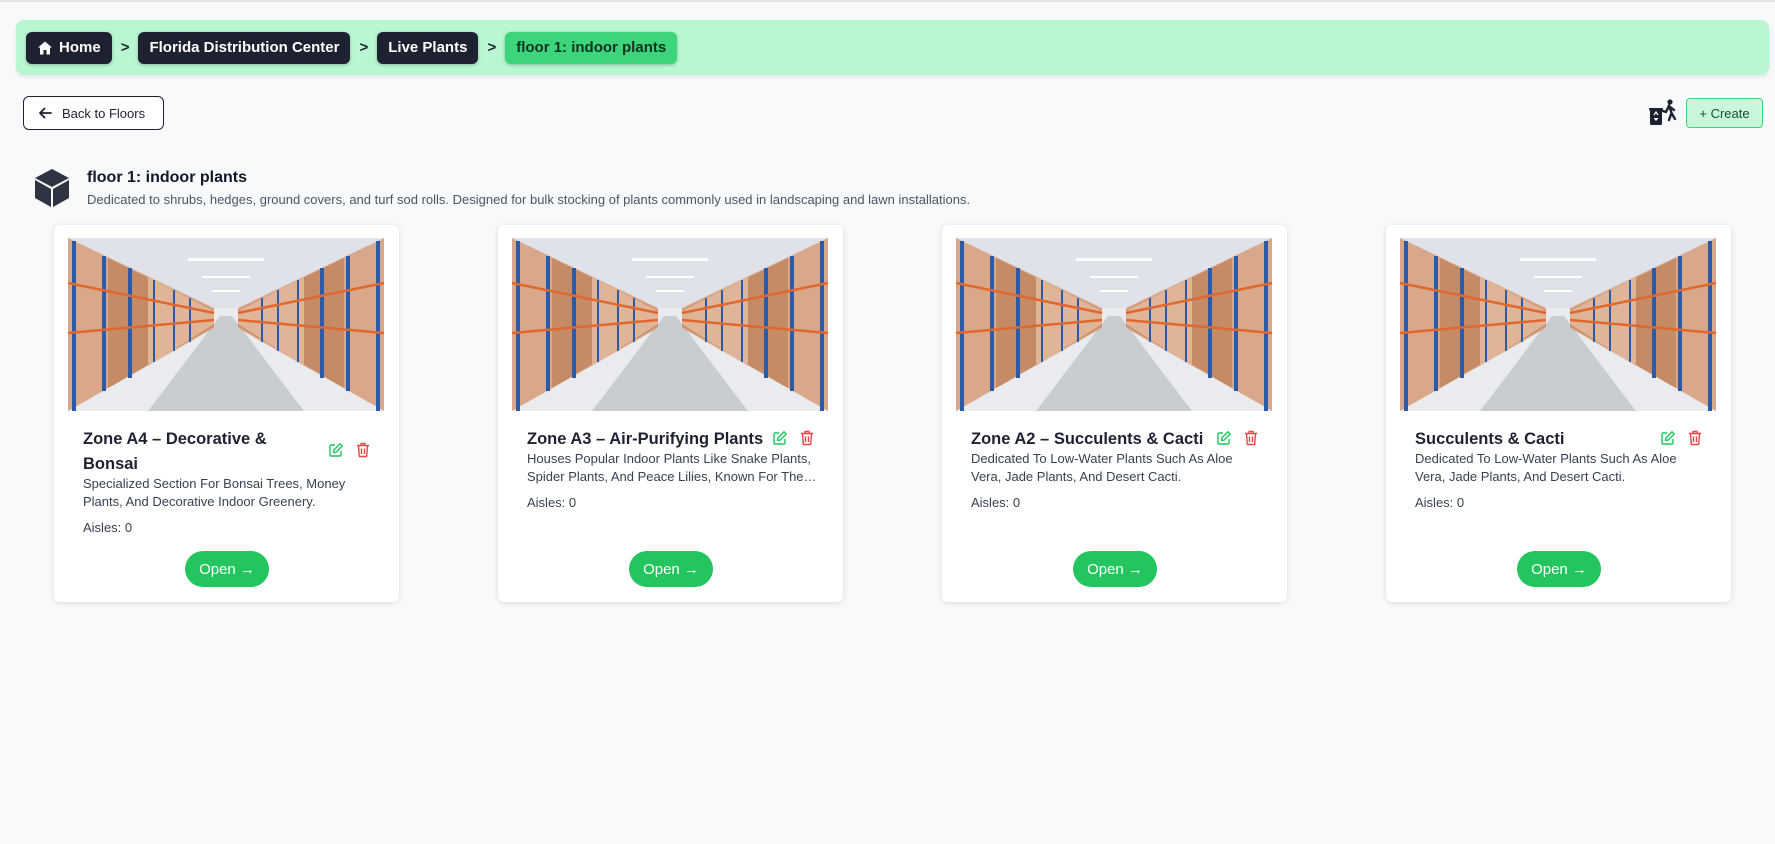  Describe the element at coordinates (1724, 113) in the screenshot. I see `create-button: + Create` at that location.